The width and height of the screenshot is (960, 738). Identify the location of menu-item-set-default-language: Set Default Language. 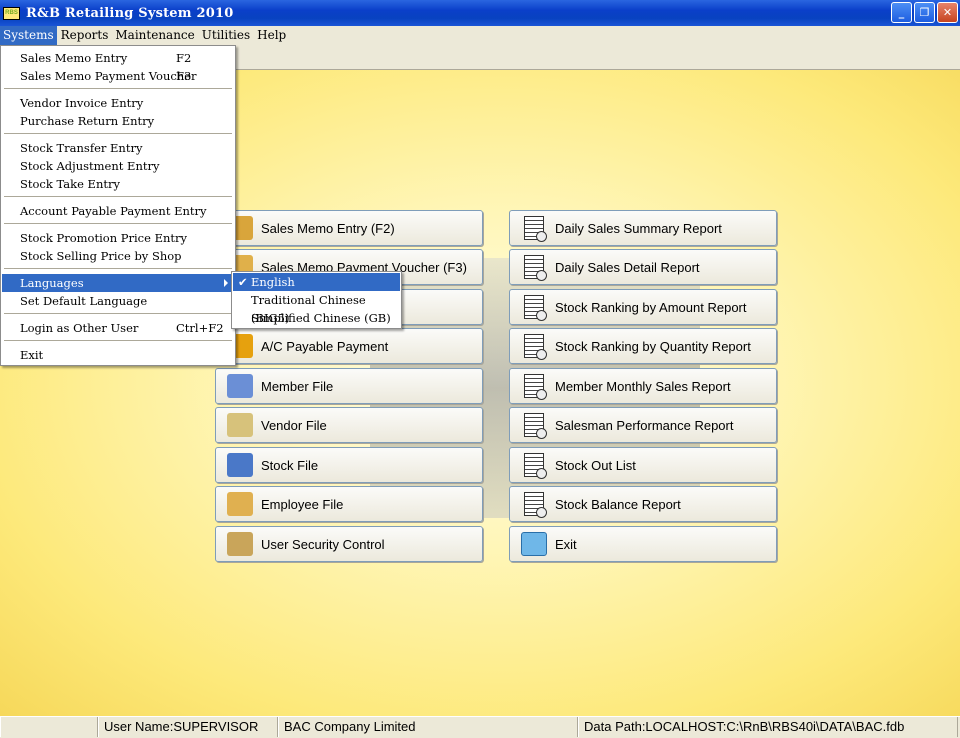
(118, 301).